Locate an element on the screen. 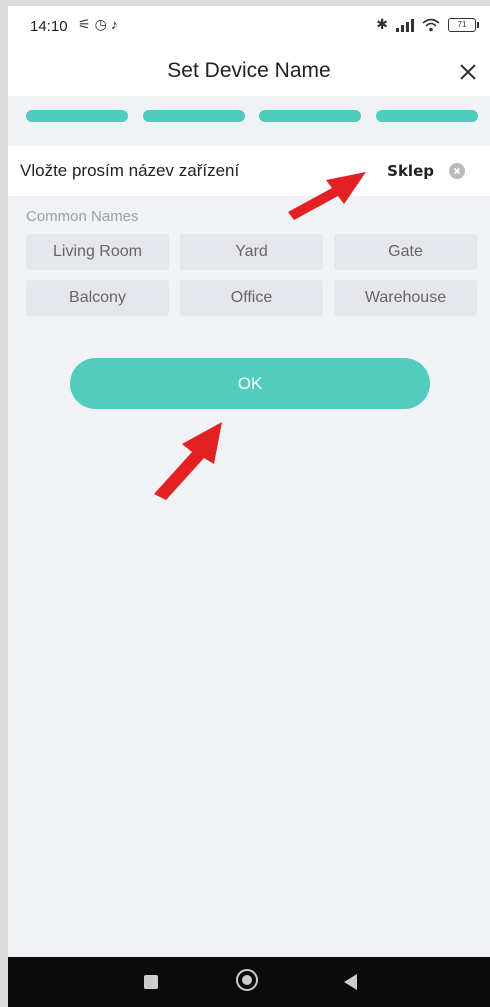 The height and width of the screenshot is (1007, 490). notification-icons: ⚟◷♪ is located at coordinates (100, 24).